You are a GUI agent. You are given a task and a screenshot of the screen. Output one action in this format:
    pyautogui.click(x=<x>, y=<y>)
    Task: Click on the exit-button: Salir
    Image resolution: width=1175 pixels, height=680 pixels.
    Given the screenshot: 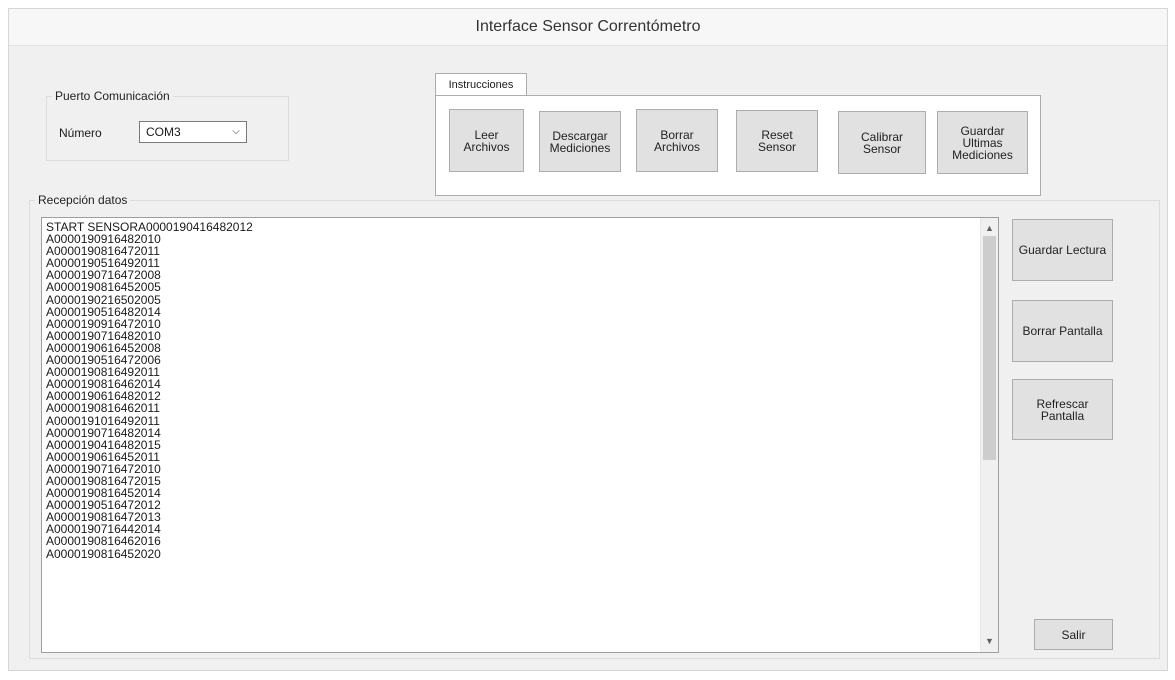 What is the action you would take?
    pyautogui.click(x=1073, y=634)
    